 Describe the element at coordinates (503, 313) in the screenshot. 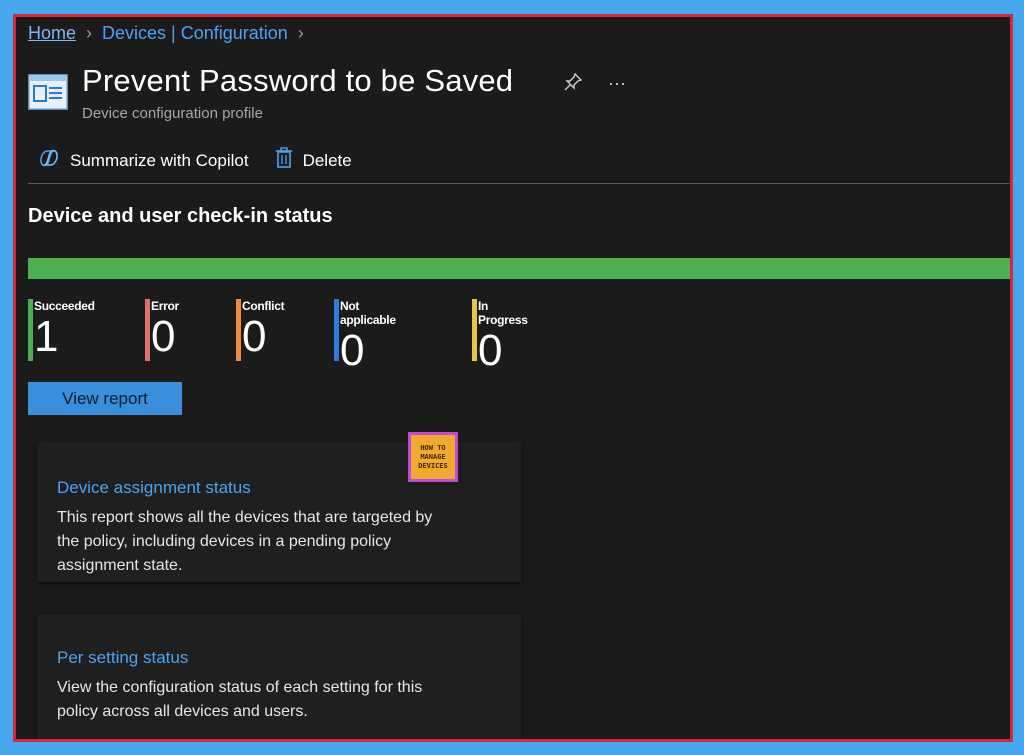

I see `stat-label: In Progress` at that location.